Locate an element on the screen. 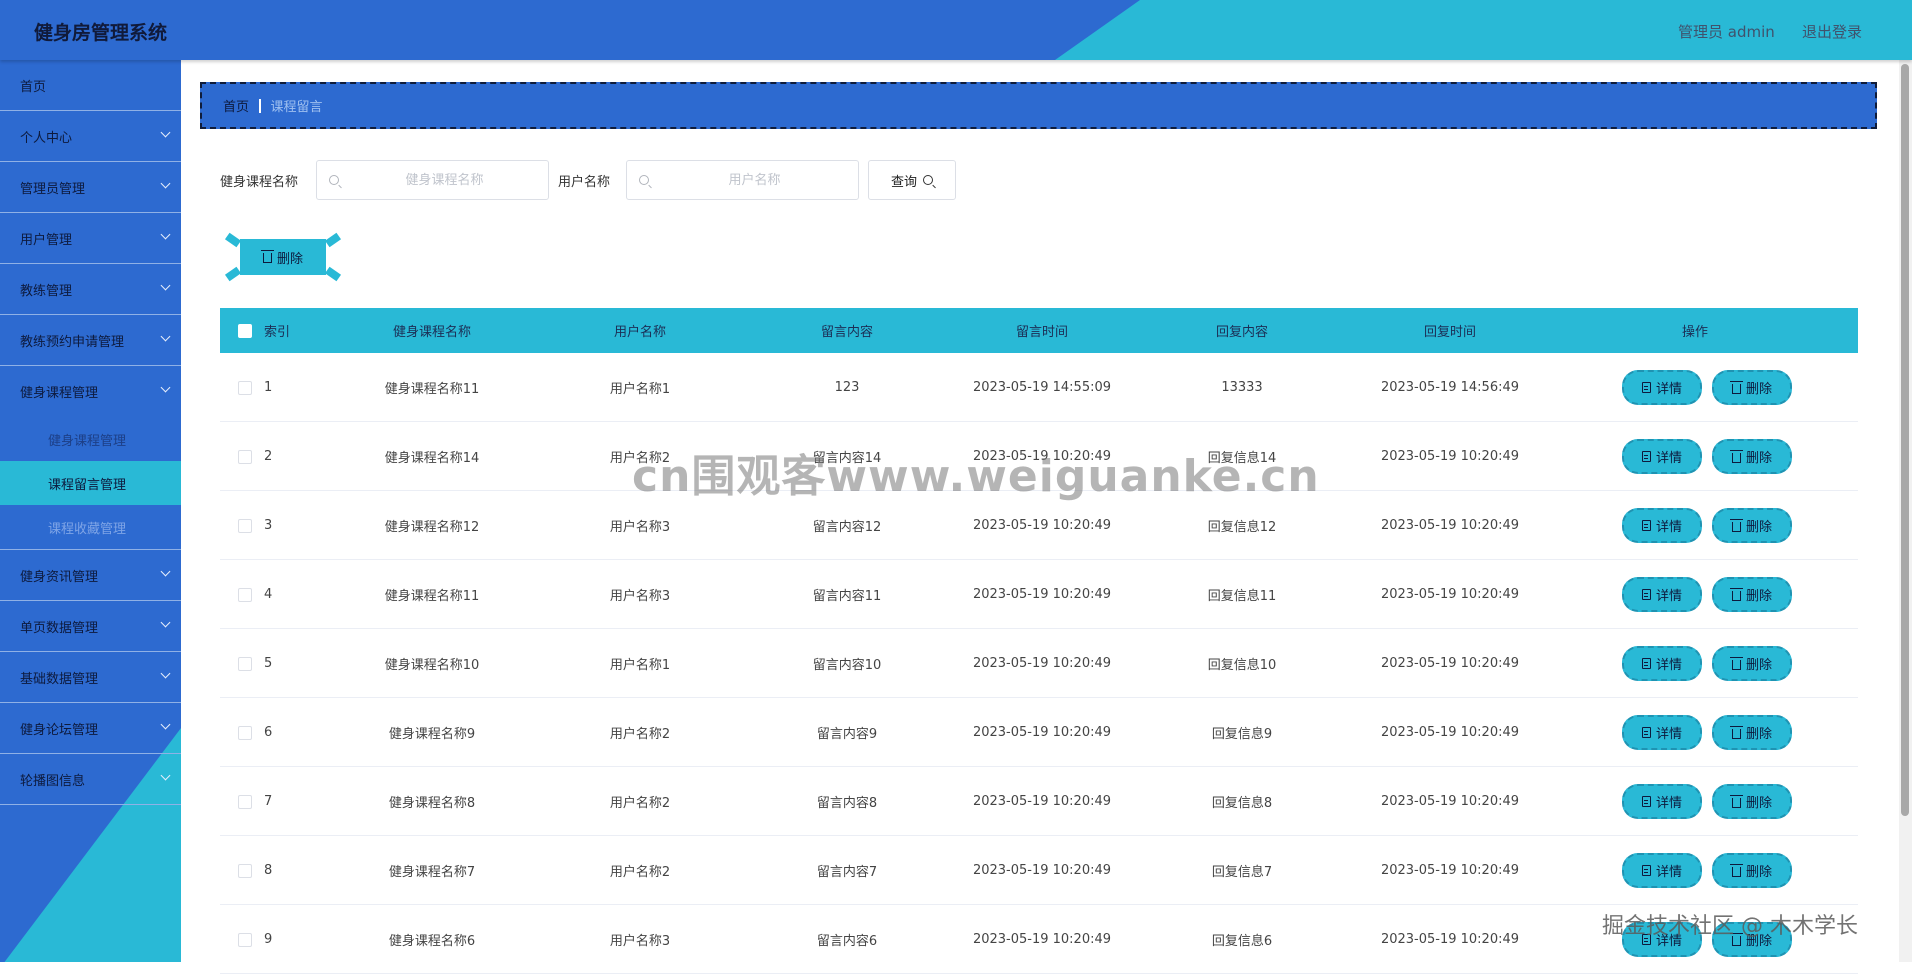 The height and width of the screenshot is (974, 1912). sidebar-item: 健身论坛管理 is located at coordinates (90, 728).